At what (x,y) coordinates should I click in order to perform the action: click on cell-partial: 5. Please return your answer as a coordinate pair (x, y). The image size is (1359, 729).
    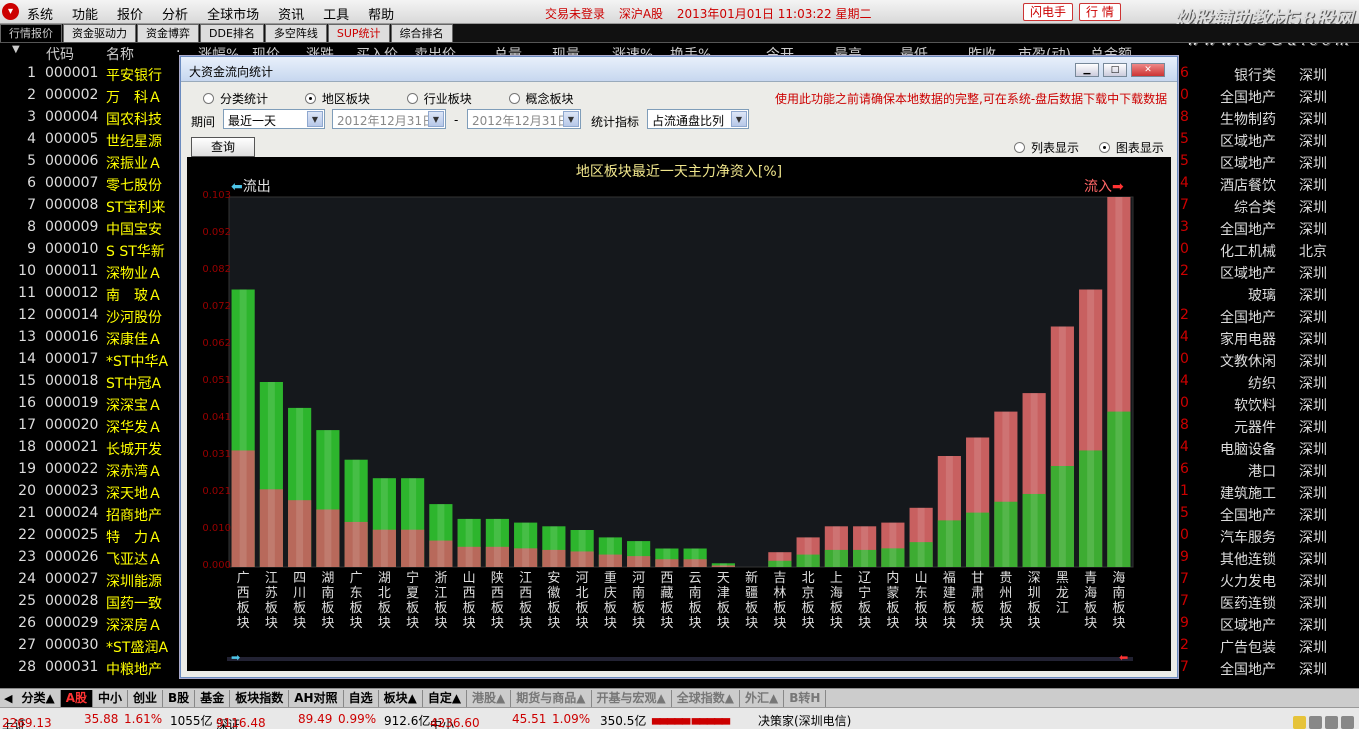
    Looking at the image, I should click on (1184, 161).